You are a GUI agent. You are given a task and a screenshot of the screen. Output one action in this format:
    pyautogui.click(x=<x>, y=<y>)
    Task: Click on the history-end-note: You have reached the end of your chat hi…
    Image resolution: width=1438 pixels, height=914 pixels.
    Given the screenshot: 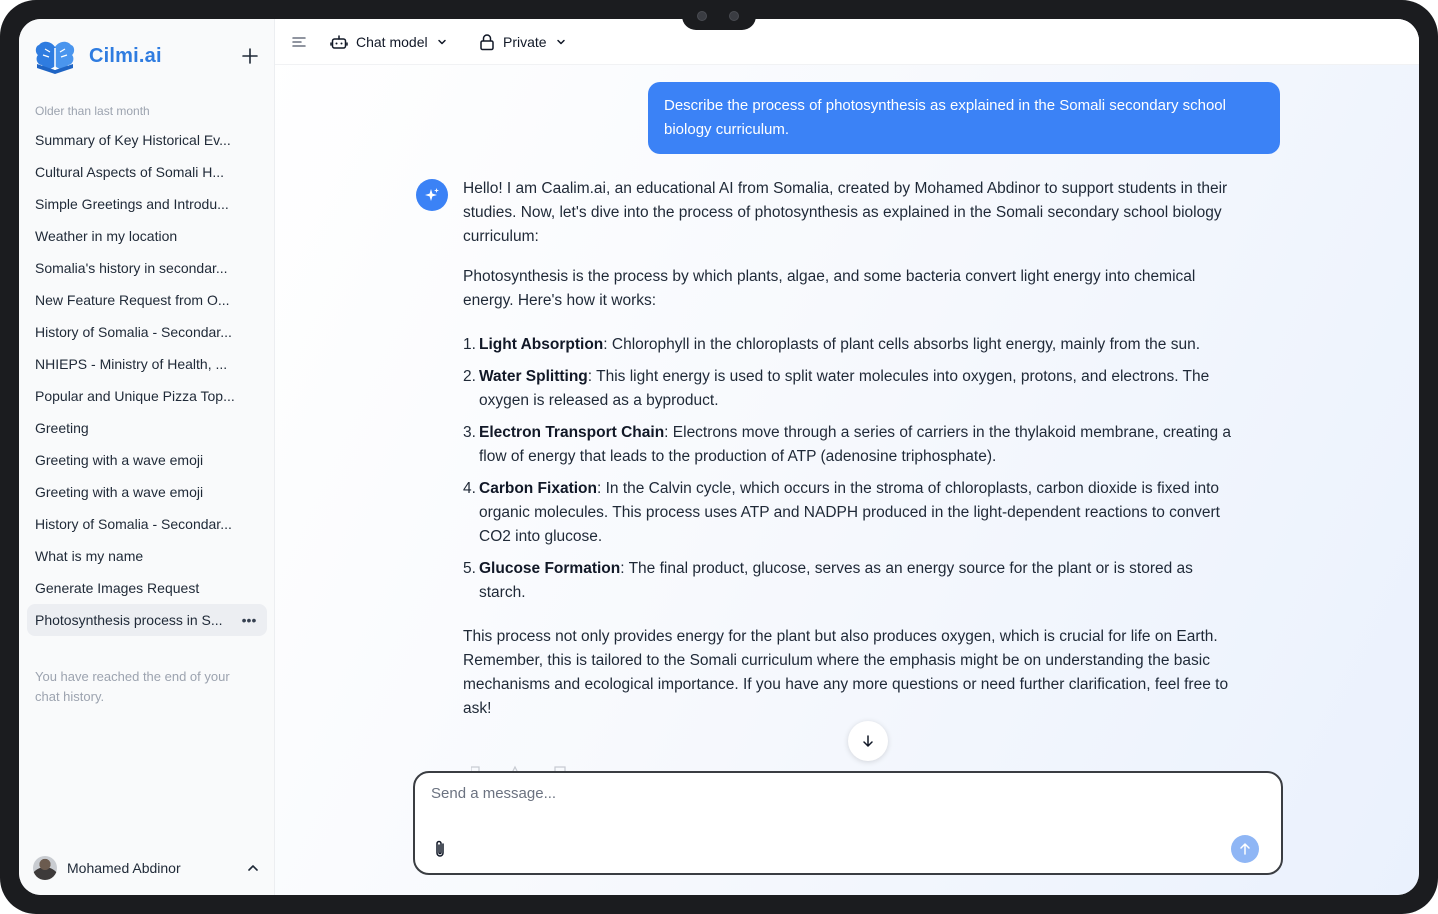 What is the action you would take?
    pyautogui.click(x=132, y=686)
    